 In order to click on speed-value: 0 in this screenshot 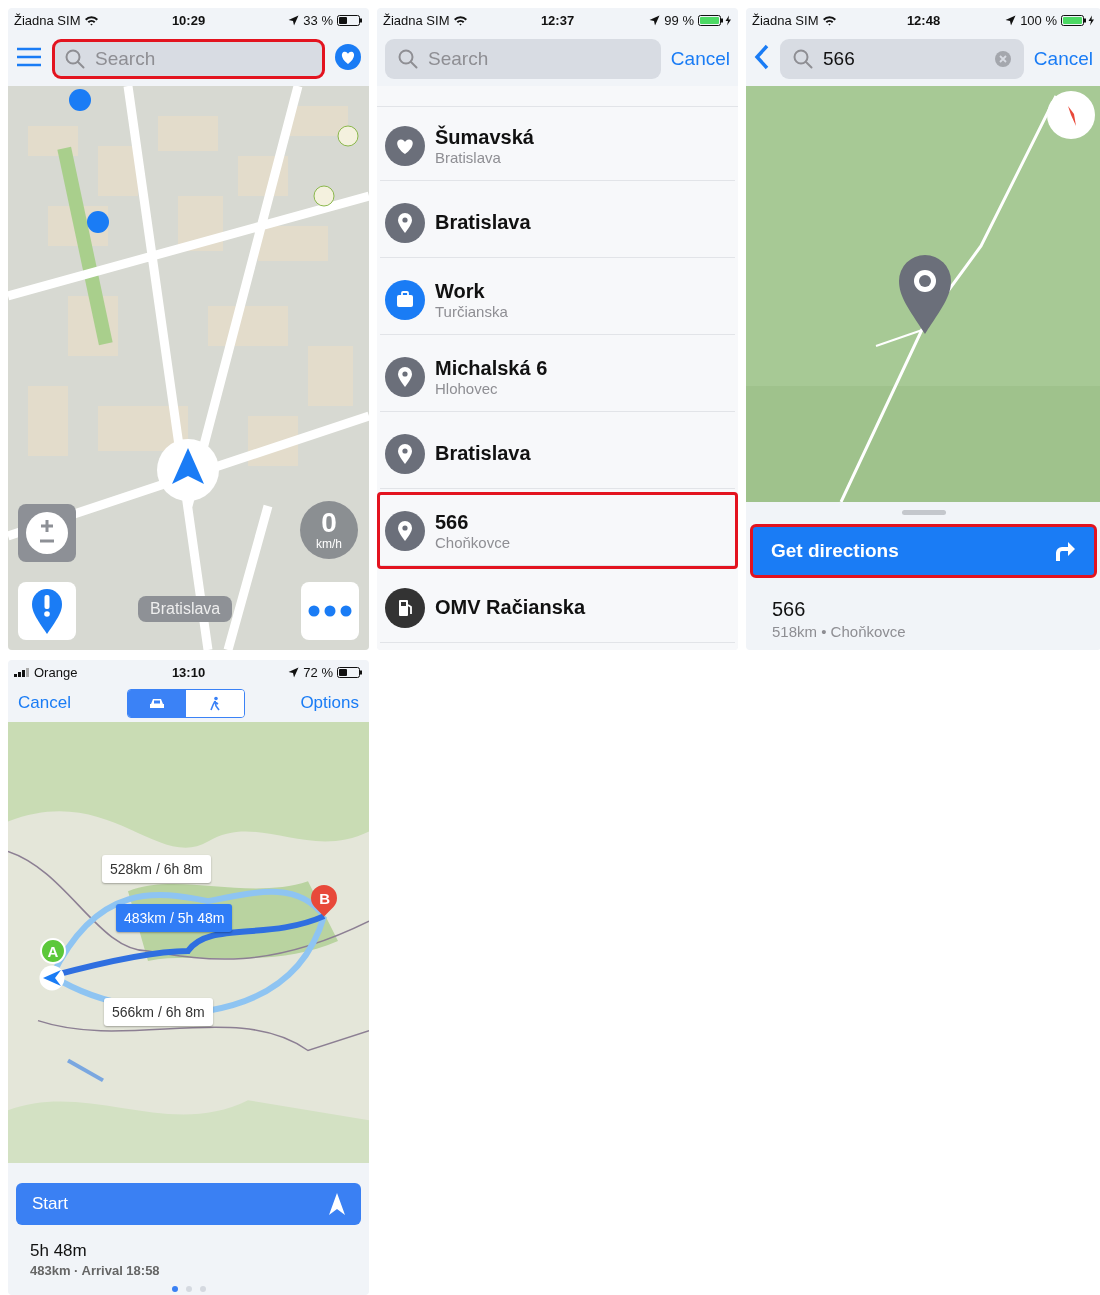, I will do `click(329, 523)`.